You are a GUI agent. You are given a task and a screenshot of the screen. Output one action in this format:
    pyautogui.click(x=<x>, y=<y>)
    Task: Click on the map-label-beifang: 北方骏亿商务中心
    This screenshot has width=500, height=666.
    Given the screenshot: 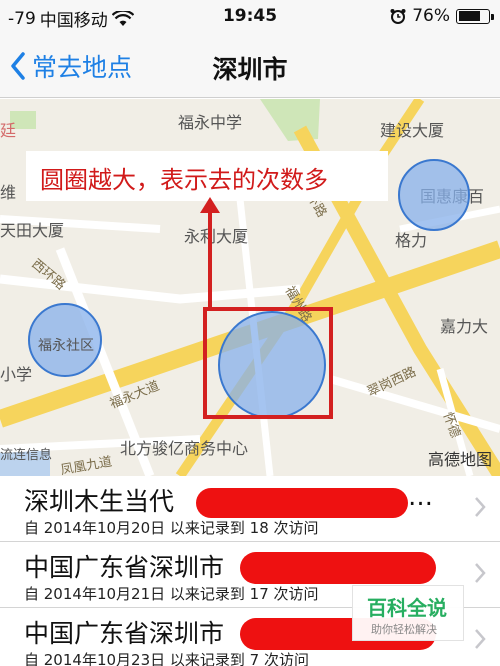 What is the action you would take?
    pyautogui.click(x=184, y=448)
    